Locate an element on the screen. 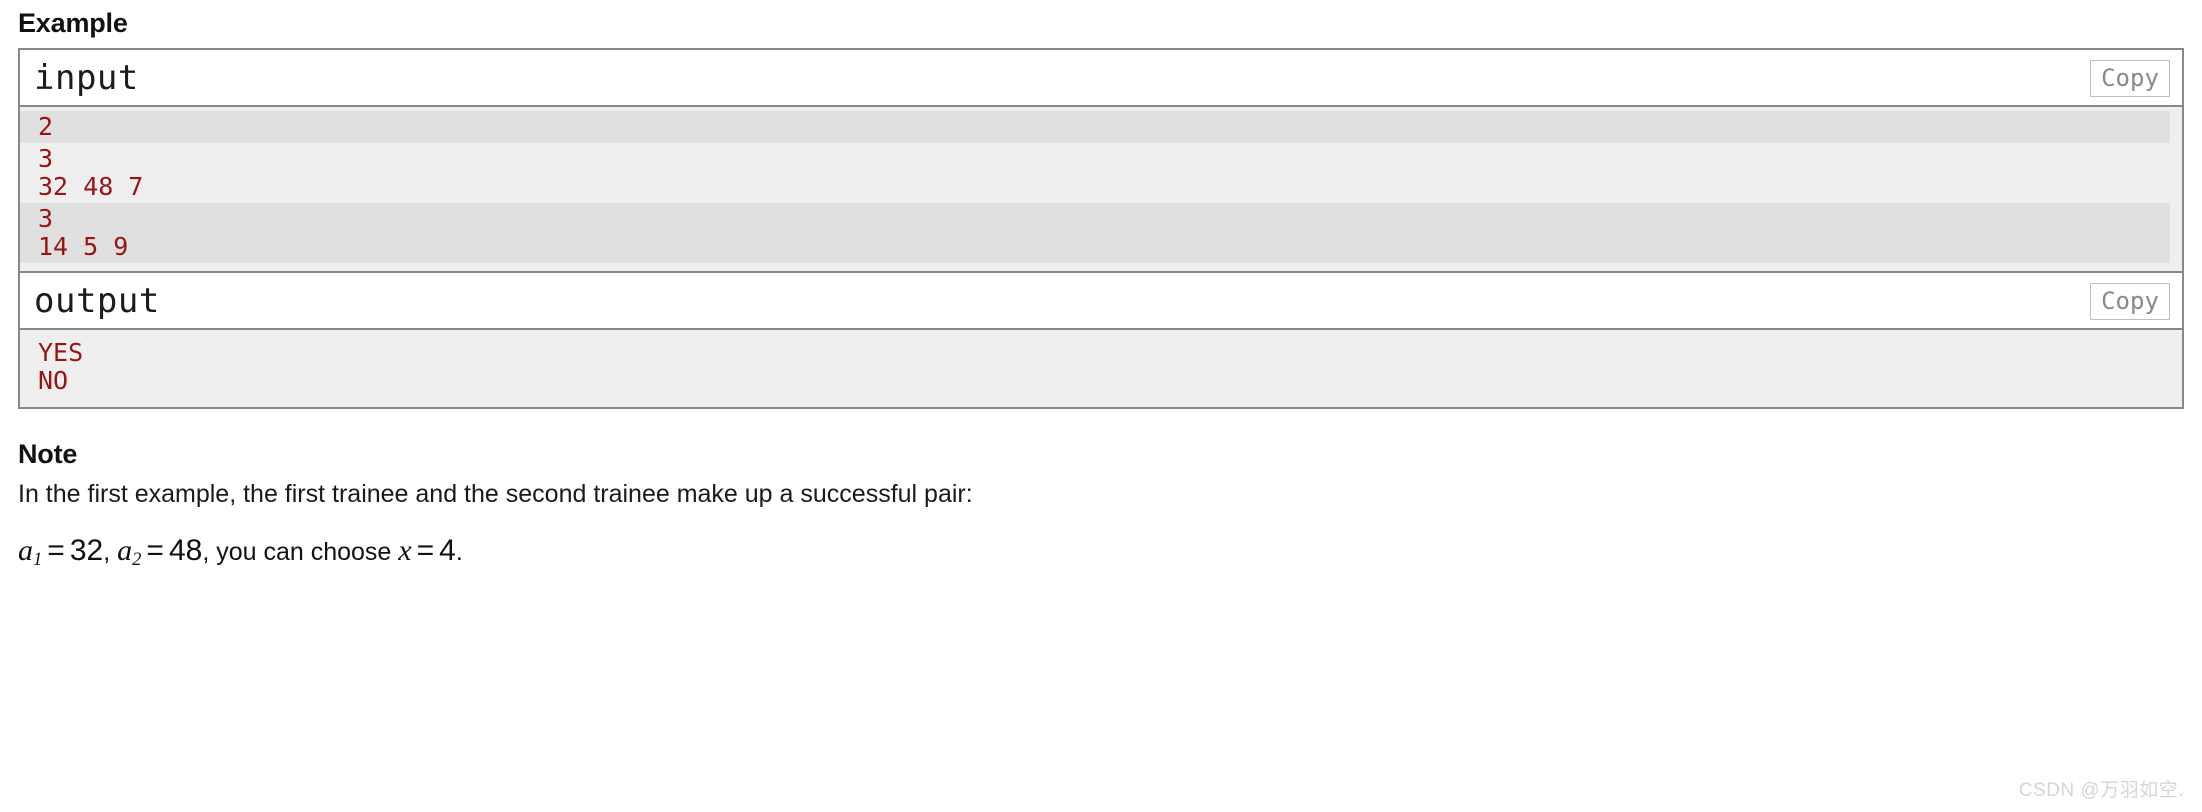 The width and height of the screenshot is (2202, 812). formula-period: . is located at coordinates (459, 552).